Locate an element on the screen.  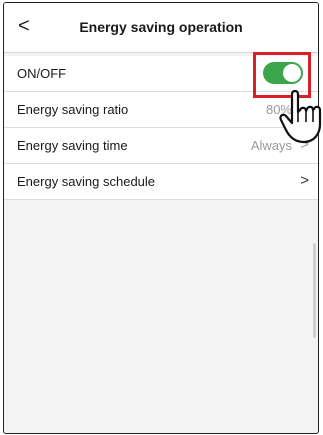
app-header: < Energy saving operation is located at coordinates (161, 28).